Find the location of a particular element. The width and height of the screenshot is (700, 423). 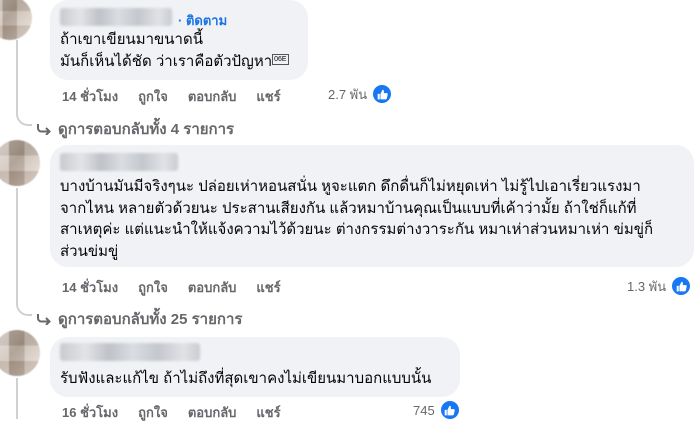

comment-line: มันก็เห็นได้ชัด ว่าเราคือตัวปัญหา 06E is located at coordinates (174, 62).